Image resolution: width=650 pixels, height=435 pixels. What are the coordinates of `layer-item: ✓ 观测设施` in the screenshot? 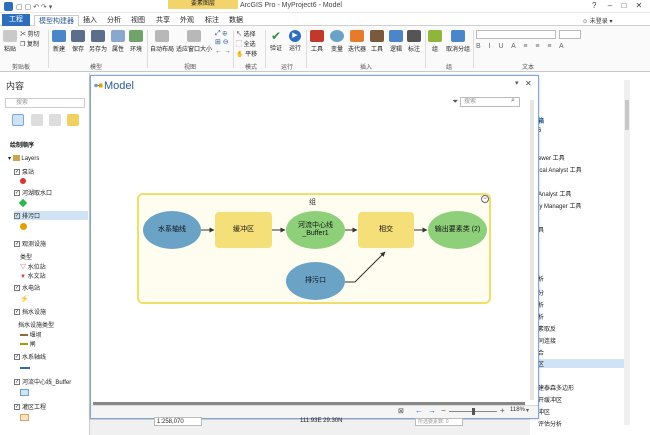 It's located at (30, 243).